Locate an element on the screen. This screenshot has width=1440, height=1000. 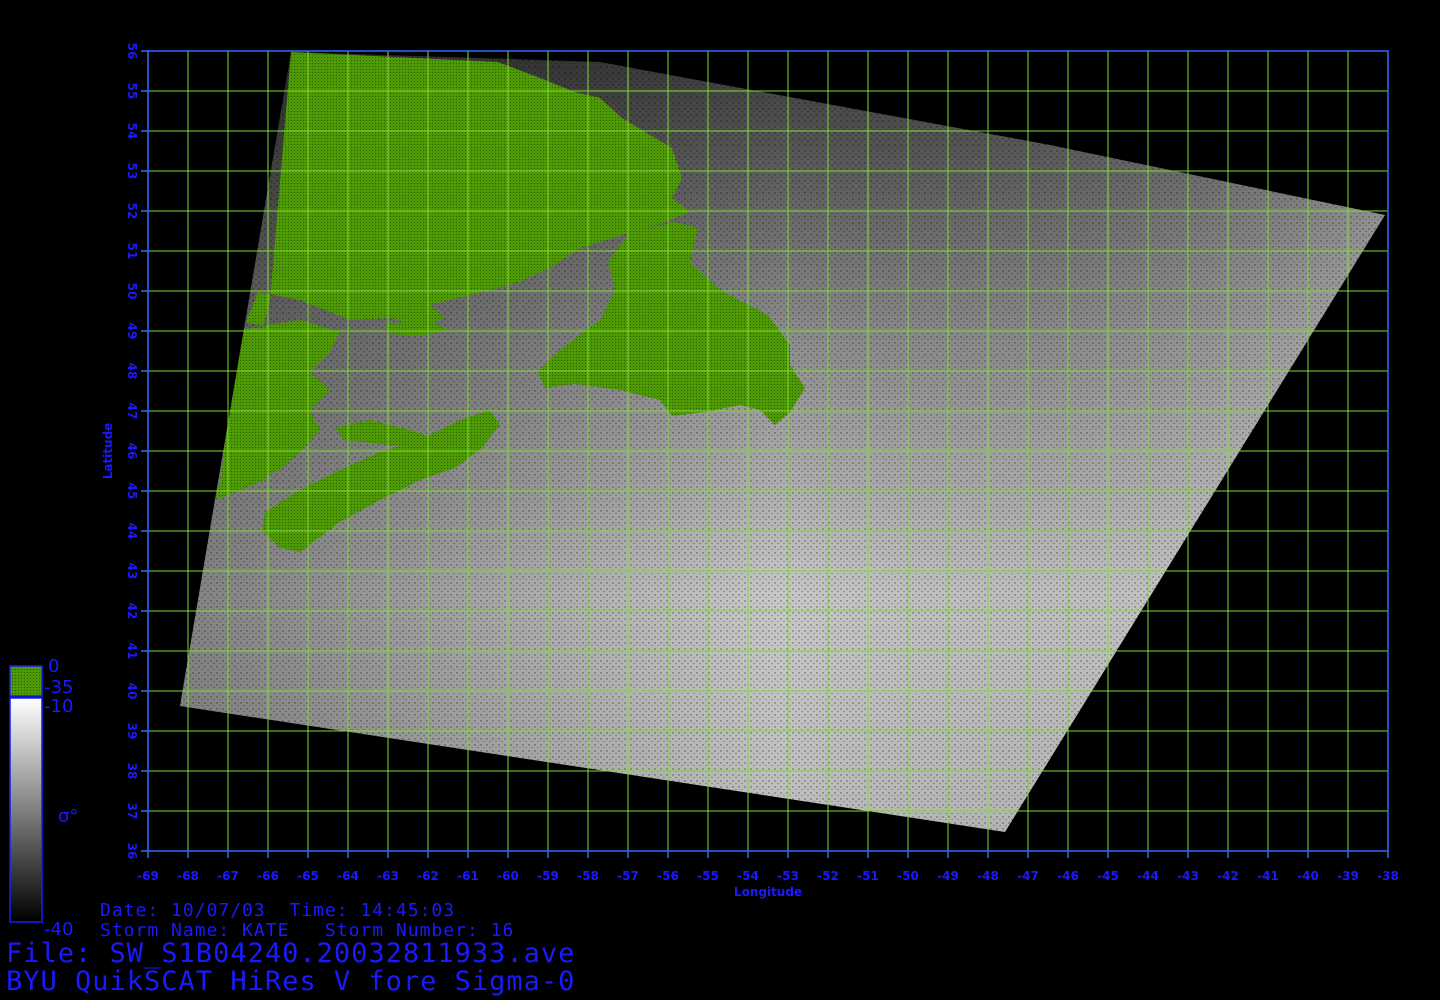
lon-tick-label: -56 is located at coordinates (668, 876).